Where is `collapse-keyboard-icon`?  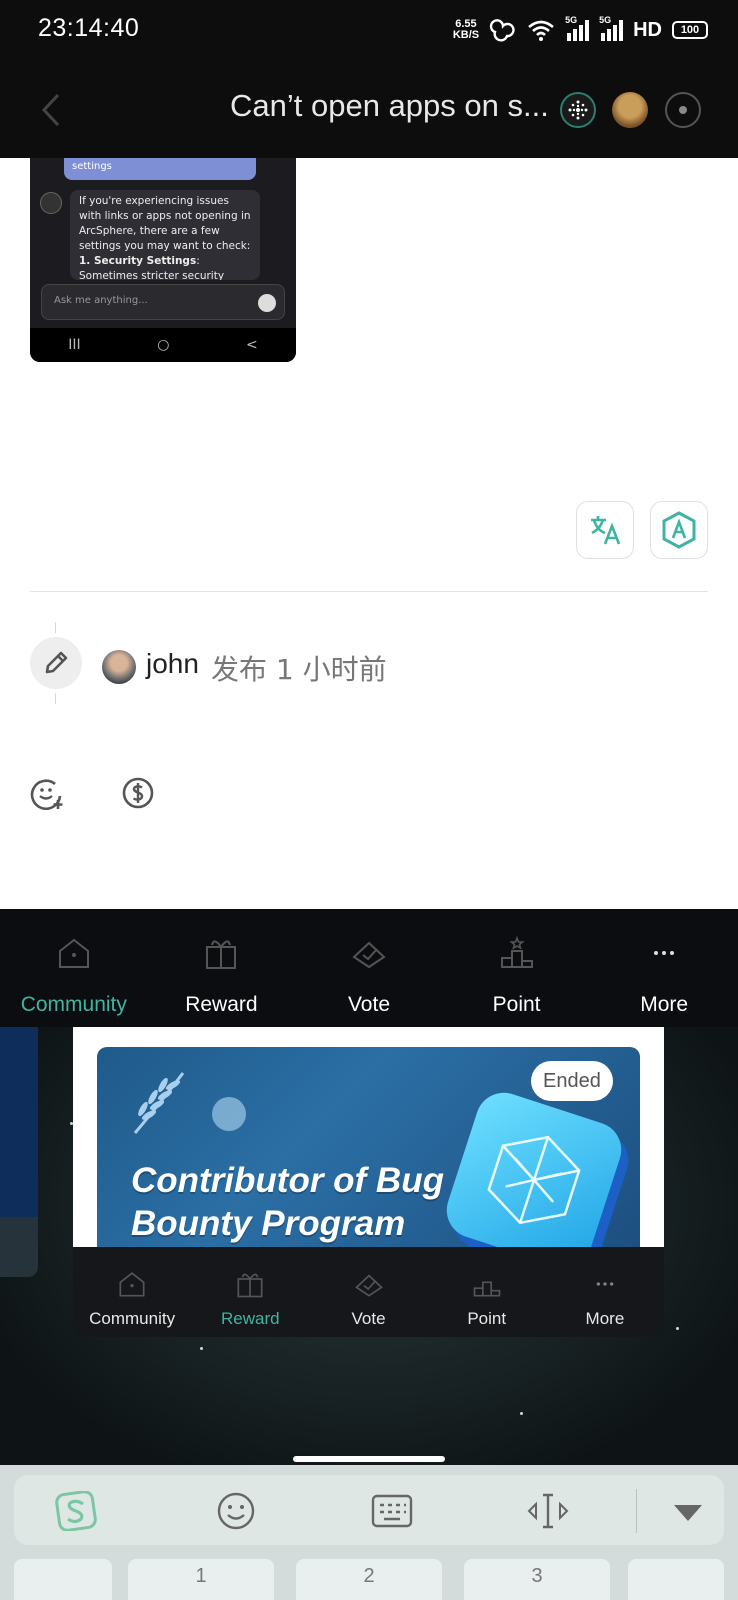 collapse-keyboard-icon is located at coordinates (688, 1511).